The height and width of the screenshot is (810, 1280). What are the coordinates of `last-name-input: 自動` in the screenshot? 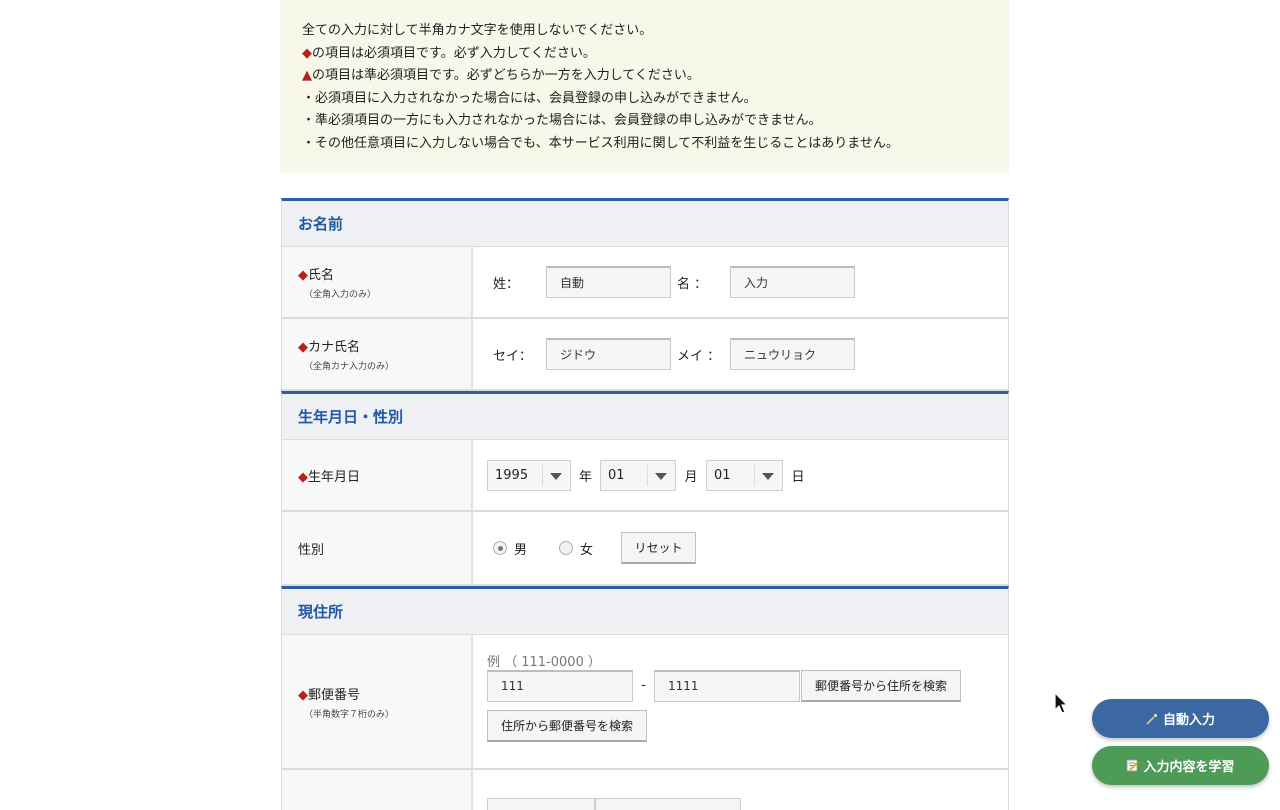 It's located at (608, 282).